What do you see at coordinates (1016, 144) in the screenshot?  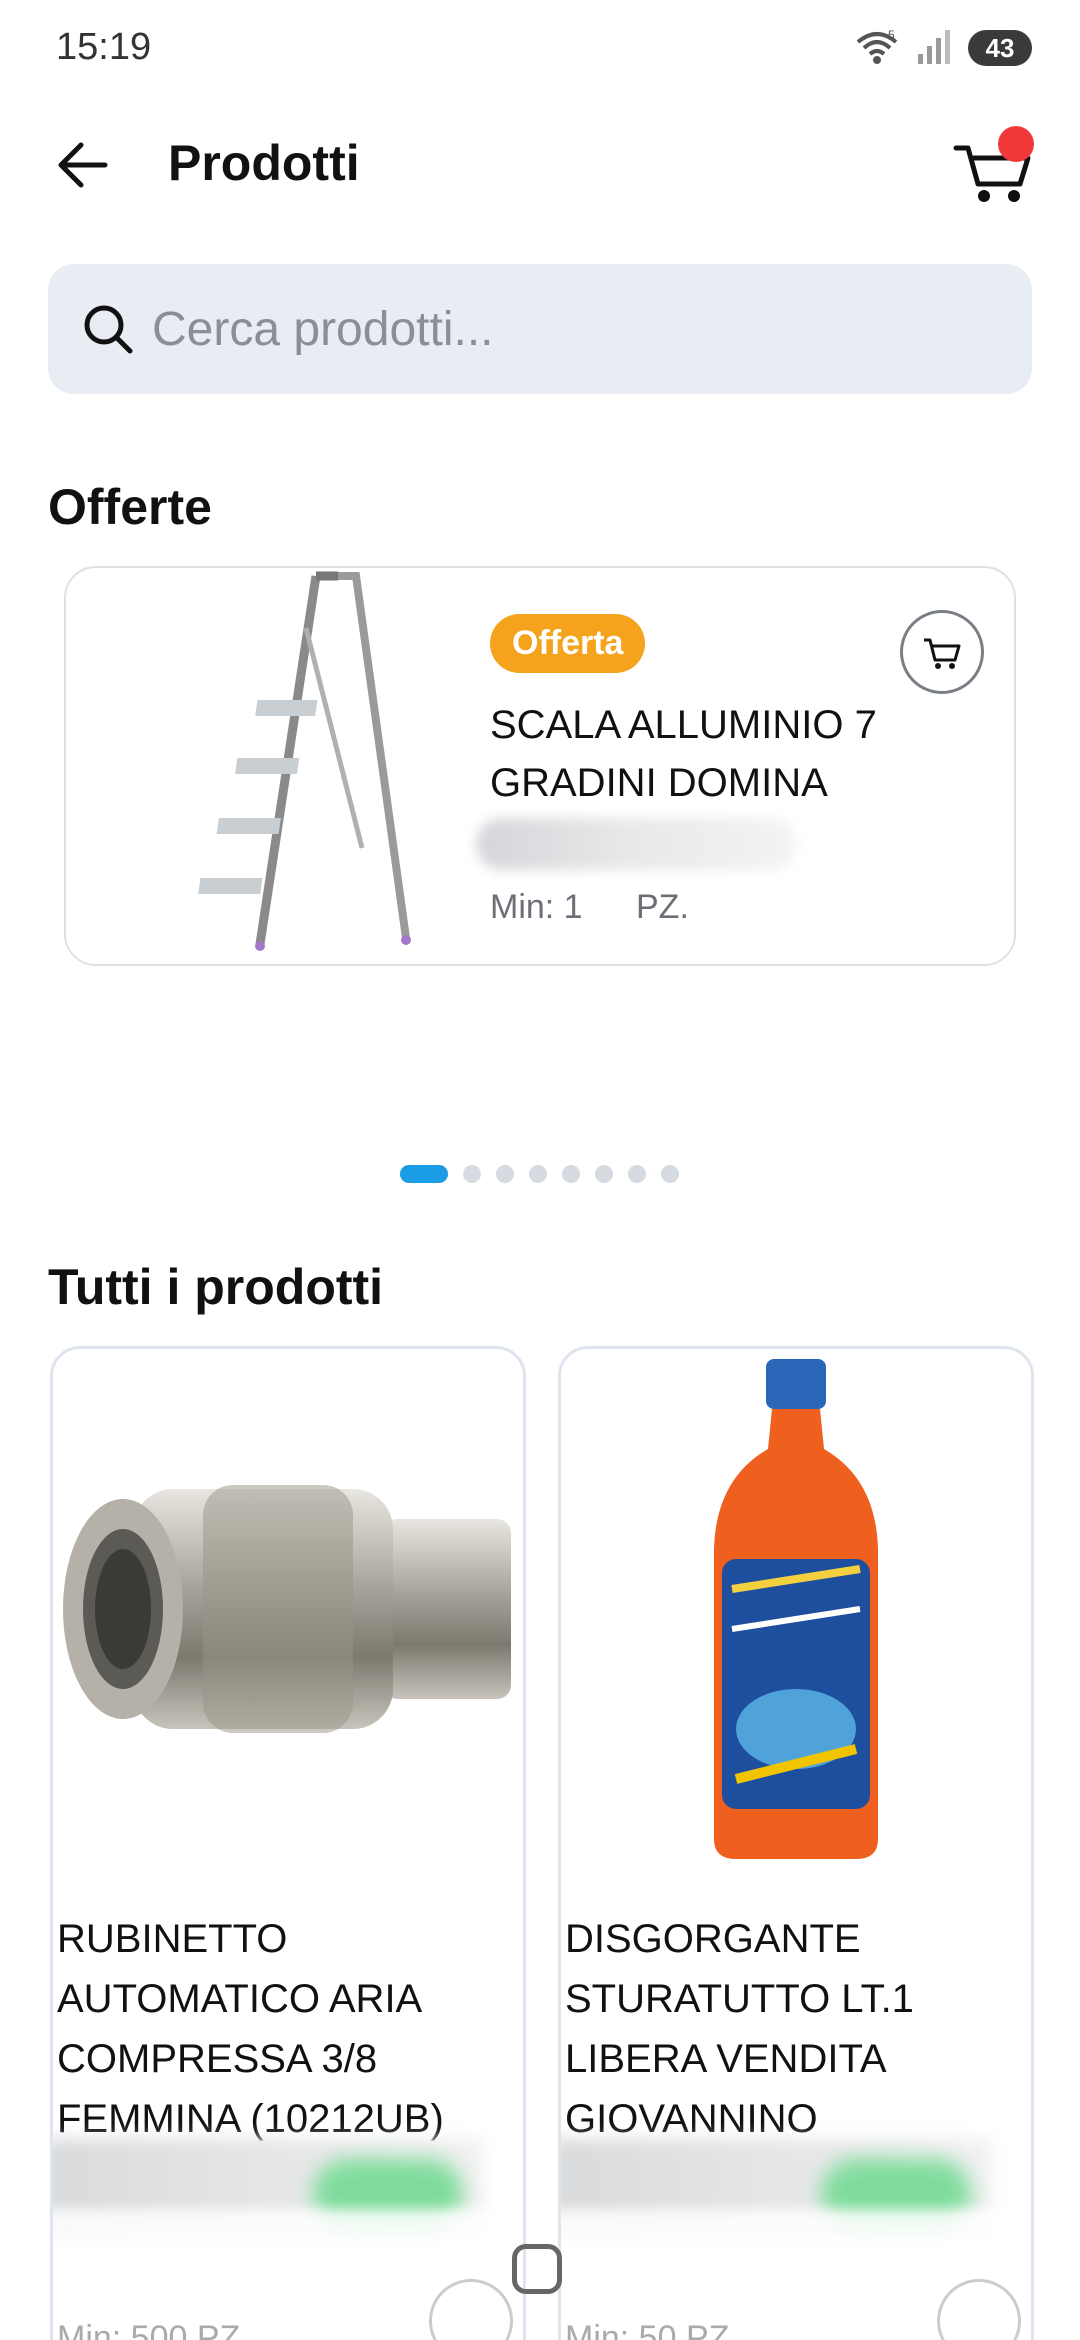 I see `cart-badge-dot` at bounding box center [1016, 144].